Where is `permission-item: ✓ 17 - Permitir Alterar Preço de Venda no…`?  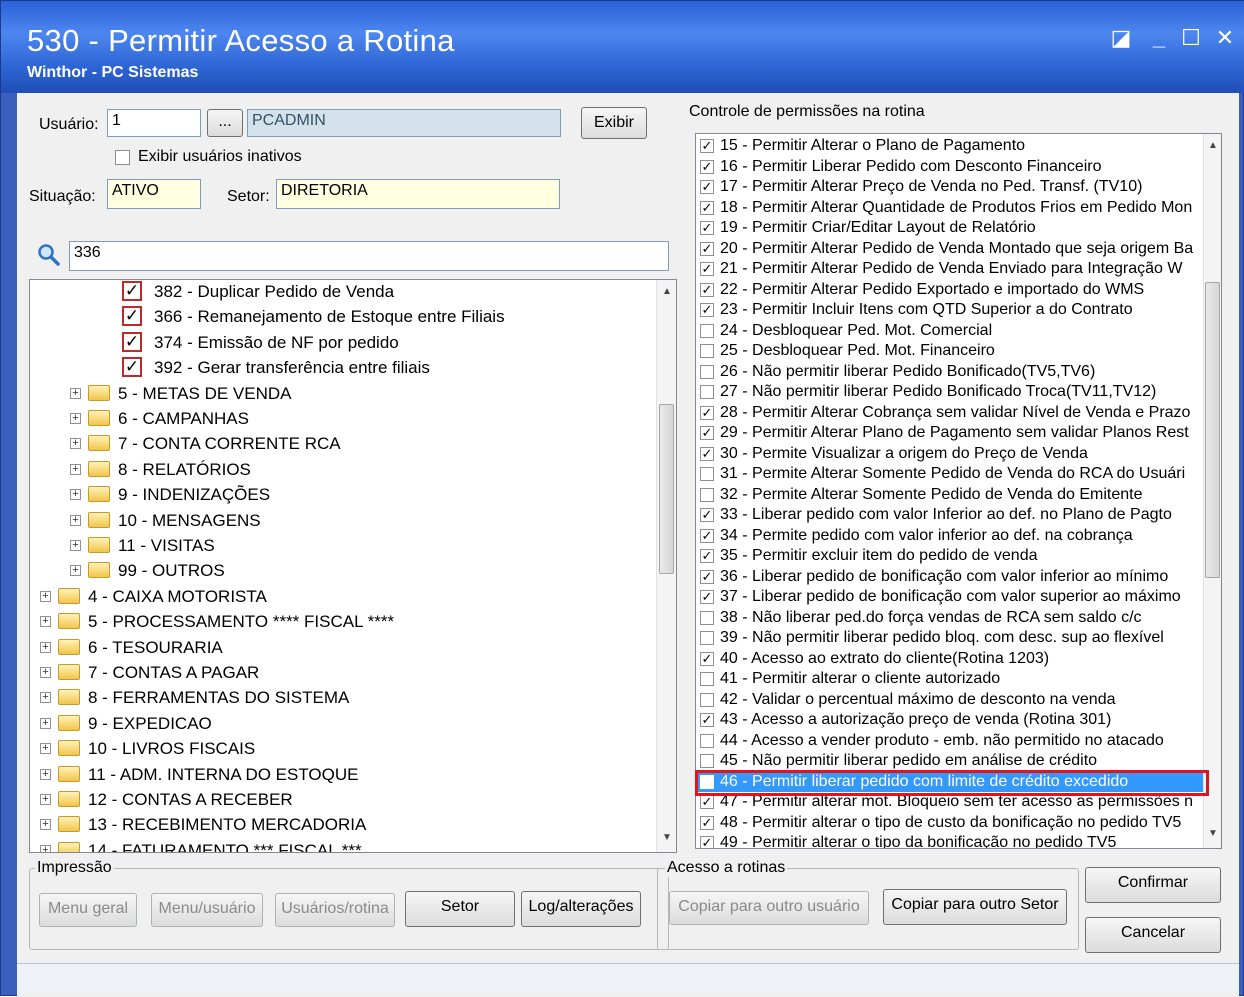 permission-item: ✓ 17 - Permitir Alterar Preço de Venda no… is located at coordinates (953, 187).